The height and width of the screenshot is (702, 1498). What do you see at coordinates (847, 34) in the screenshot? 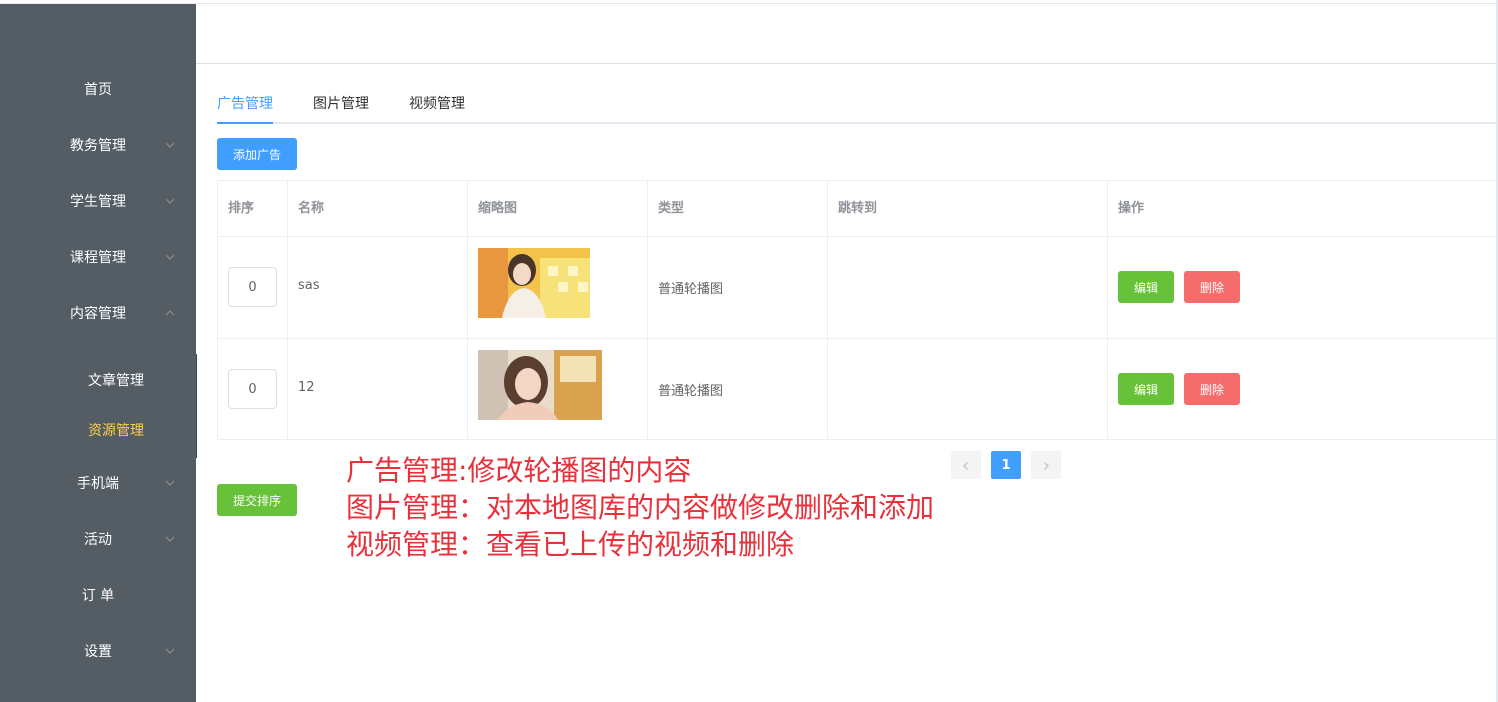
I see `top-header` at bounding box center [847, 34].